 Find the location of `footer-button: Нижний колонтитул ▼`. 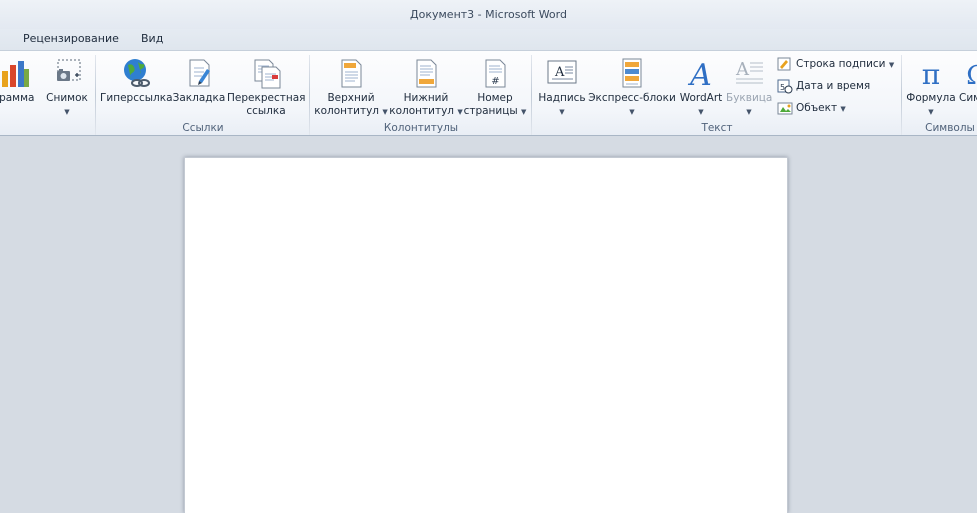

footer-button: Нижний колонтитул ▼ is located at coordinates (426, 88).